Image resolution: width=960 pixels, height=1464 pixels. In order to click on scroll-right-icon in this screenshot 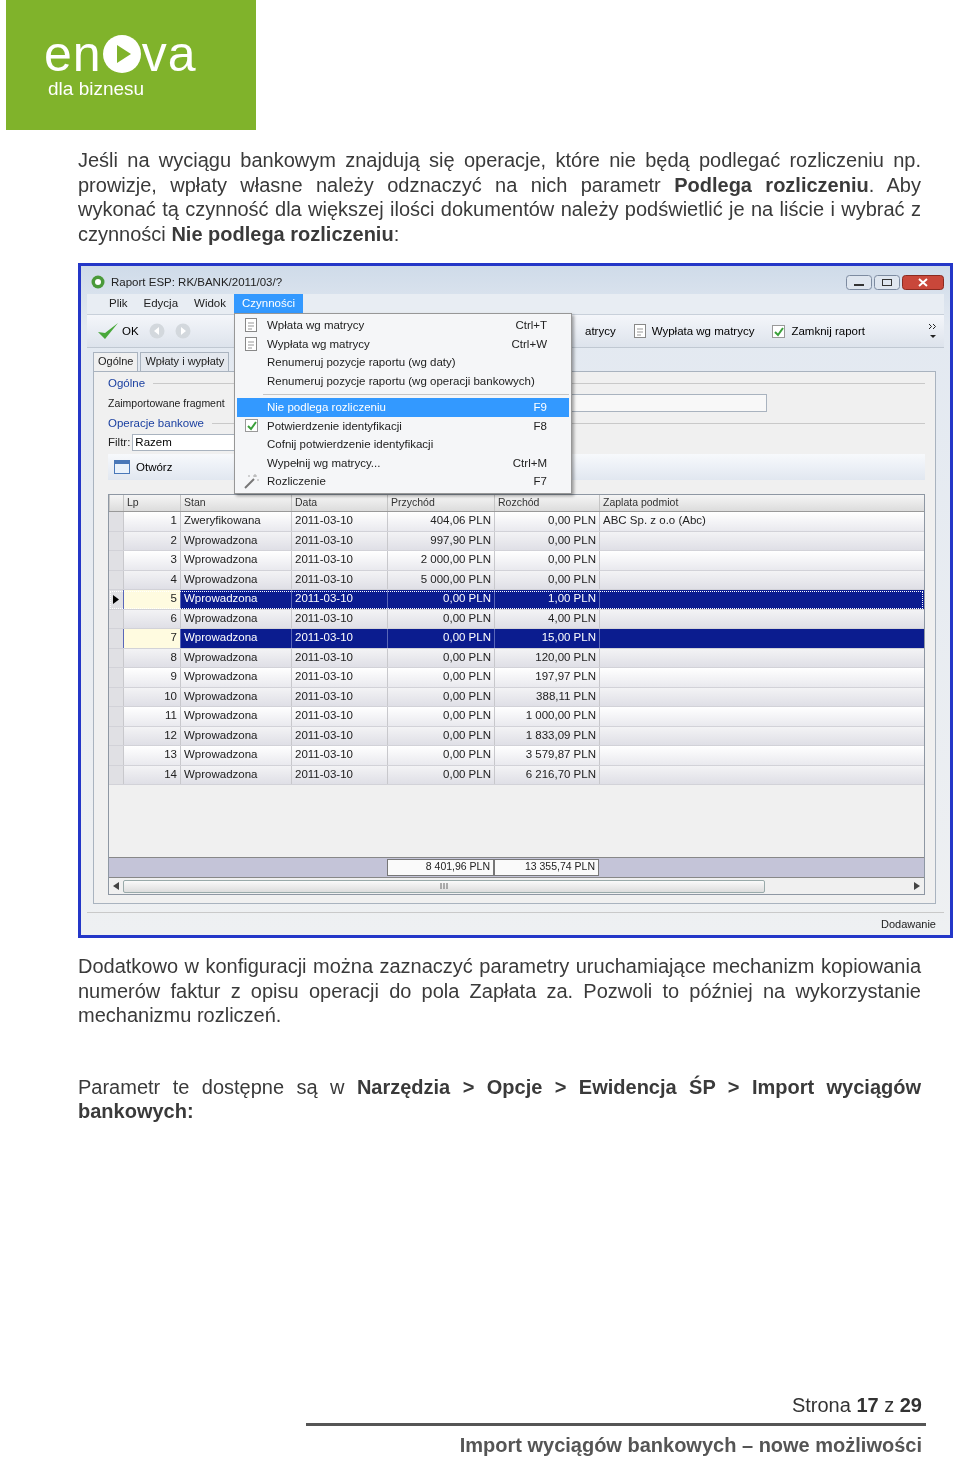, I will do `click(917, 886)`.